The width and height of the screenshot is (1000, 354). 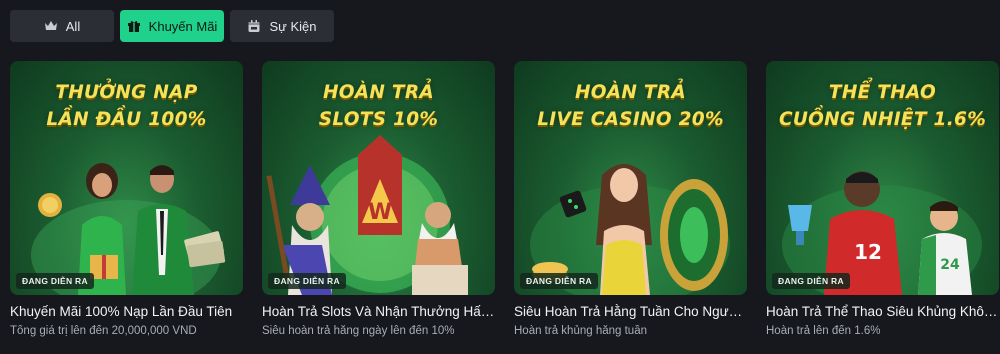 I want to click on headline-line-2: CUỒNG NHIỆT 1.6%, so click(x=882, y=119).